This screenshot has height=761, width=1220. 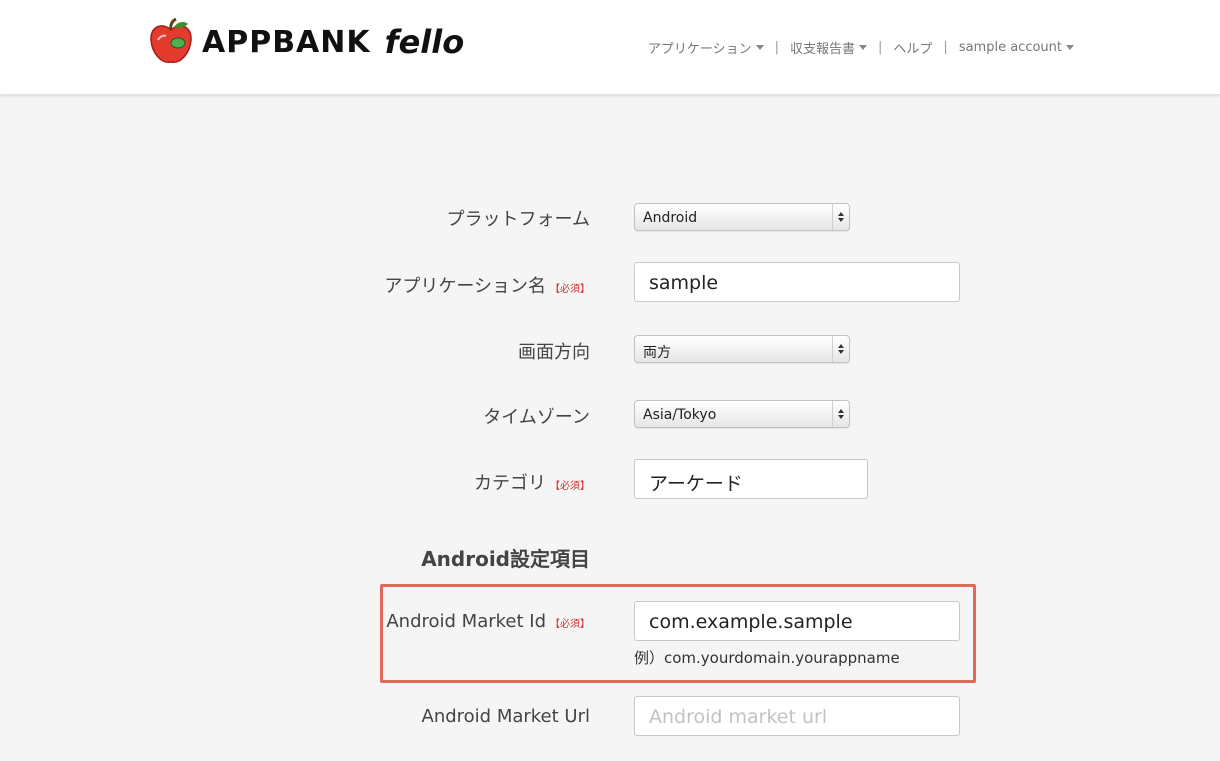 I want to click on platform-select-value: Android, so click(x=670, y=218).